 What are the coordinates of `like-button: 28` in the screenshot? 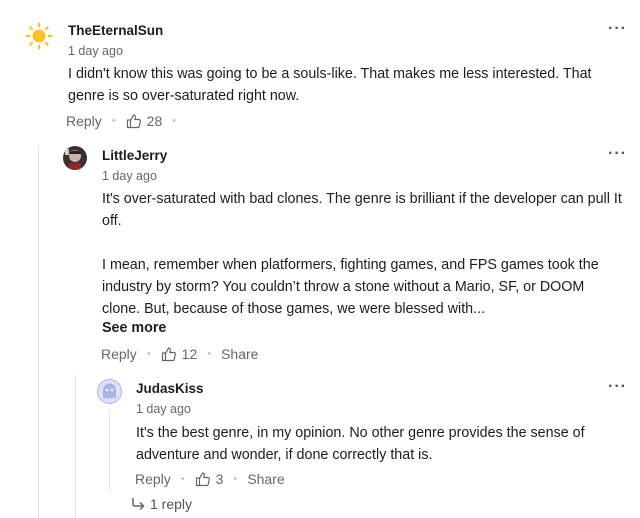 It's located at (144, 121).